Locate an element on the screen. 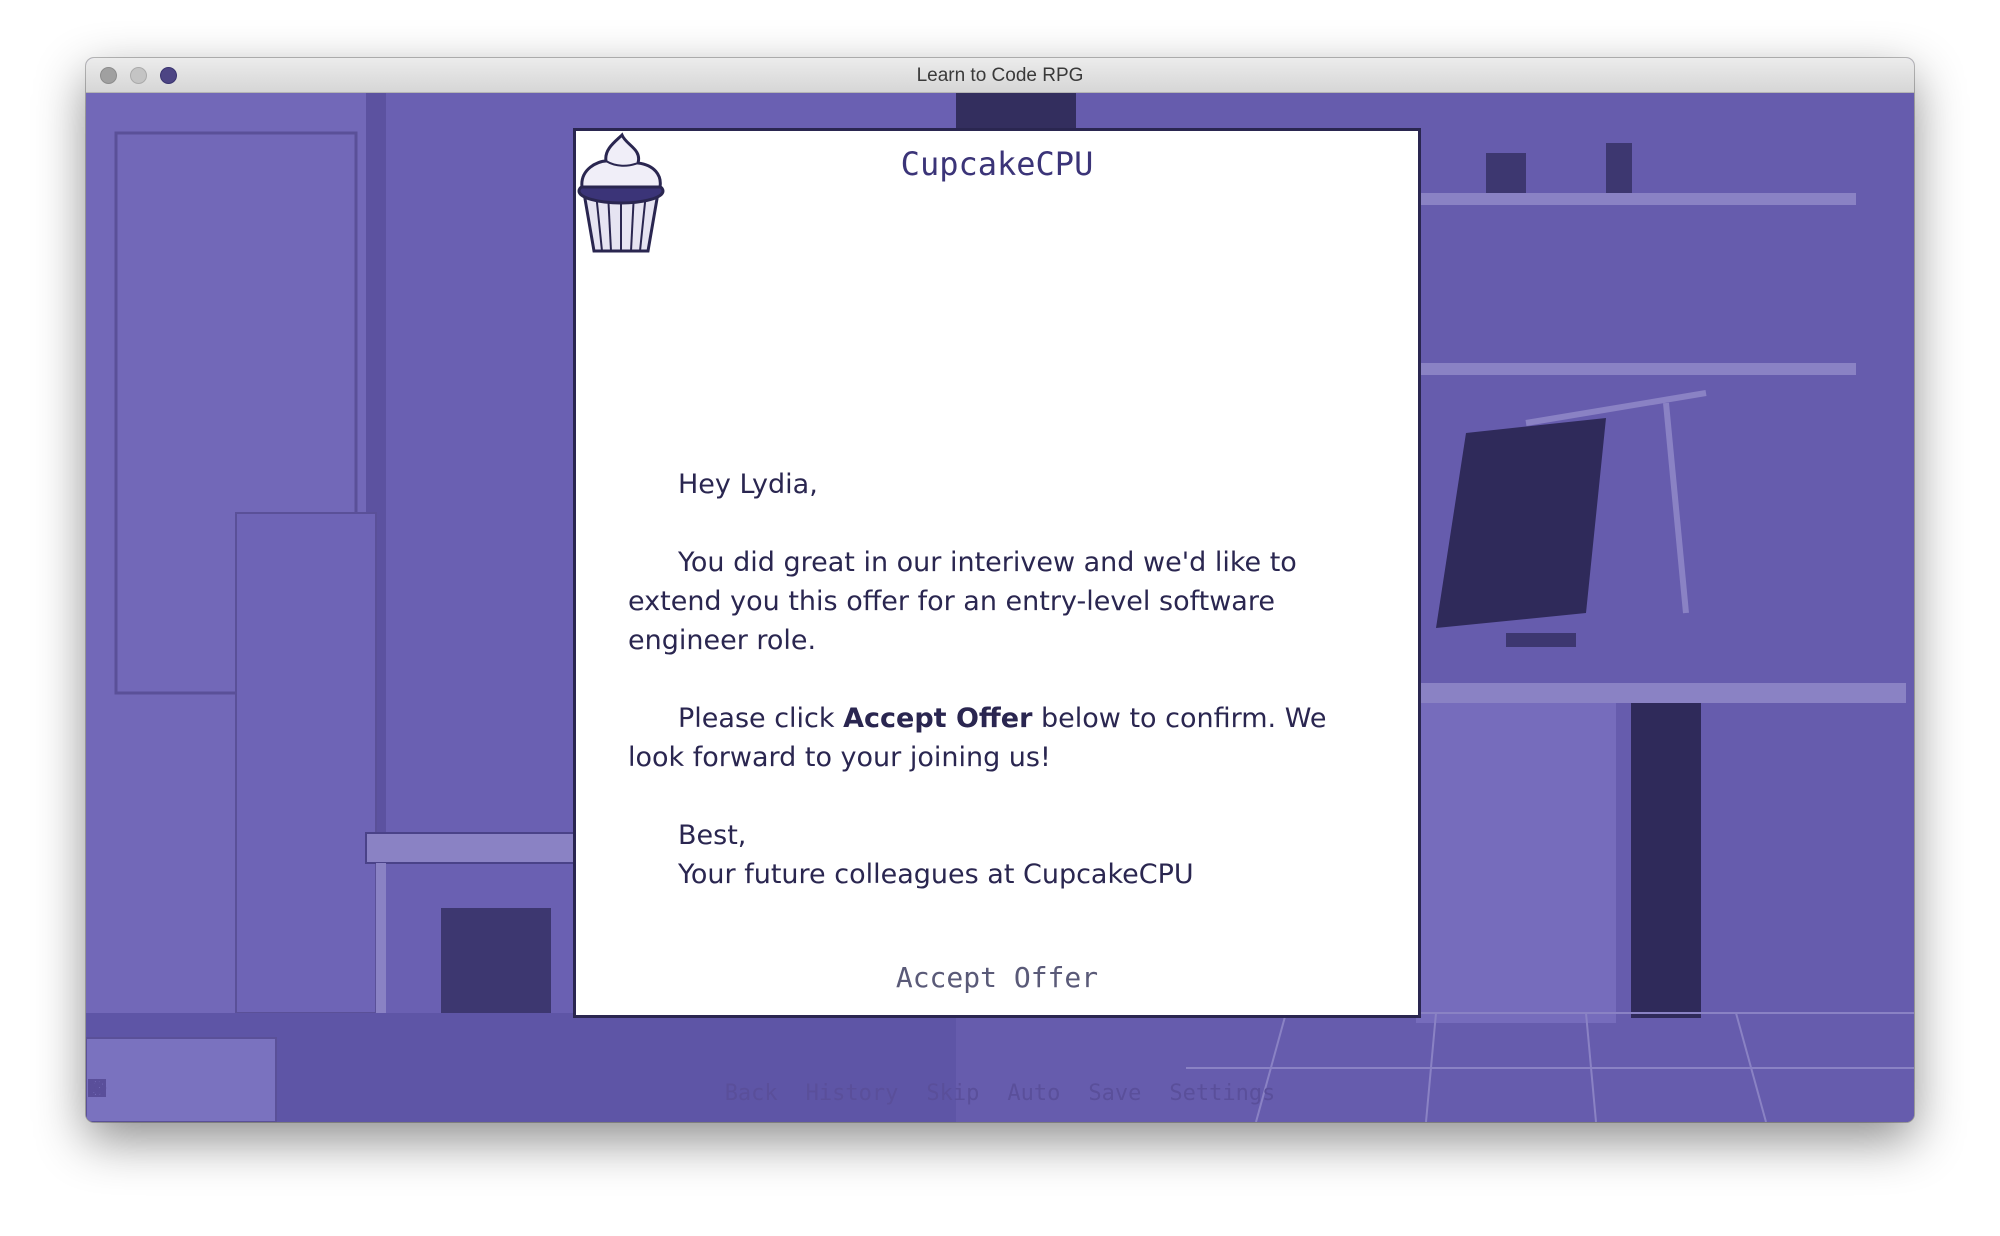 Image resolution: width=2000 pixels, height=1236 pixels. confirm-text-emphasis: Accept Offer is located at coordinates (938, 718).